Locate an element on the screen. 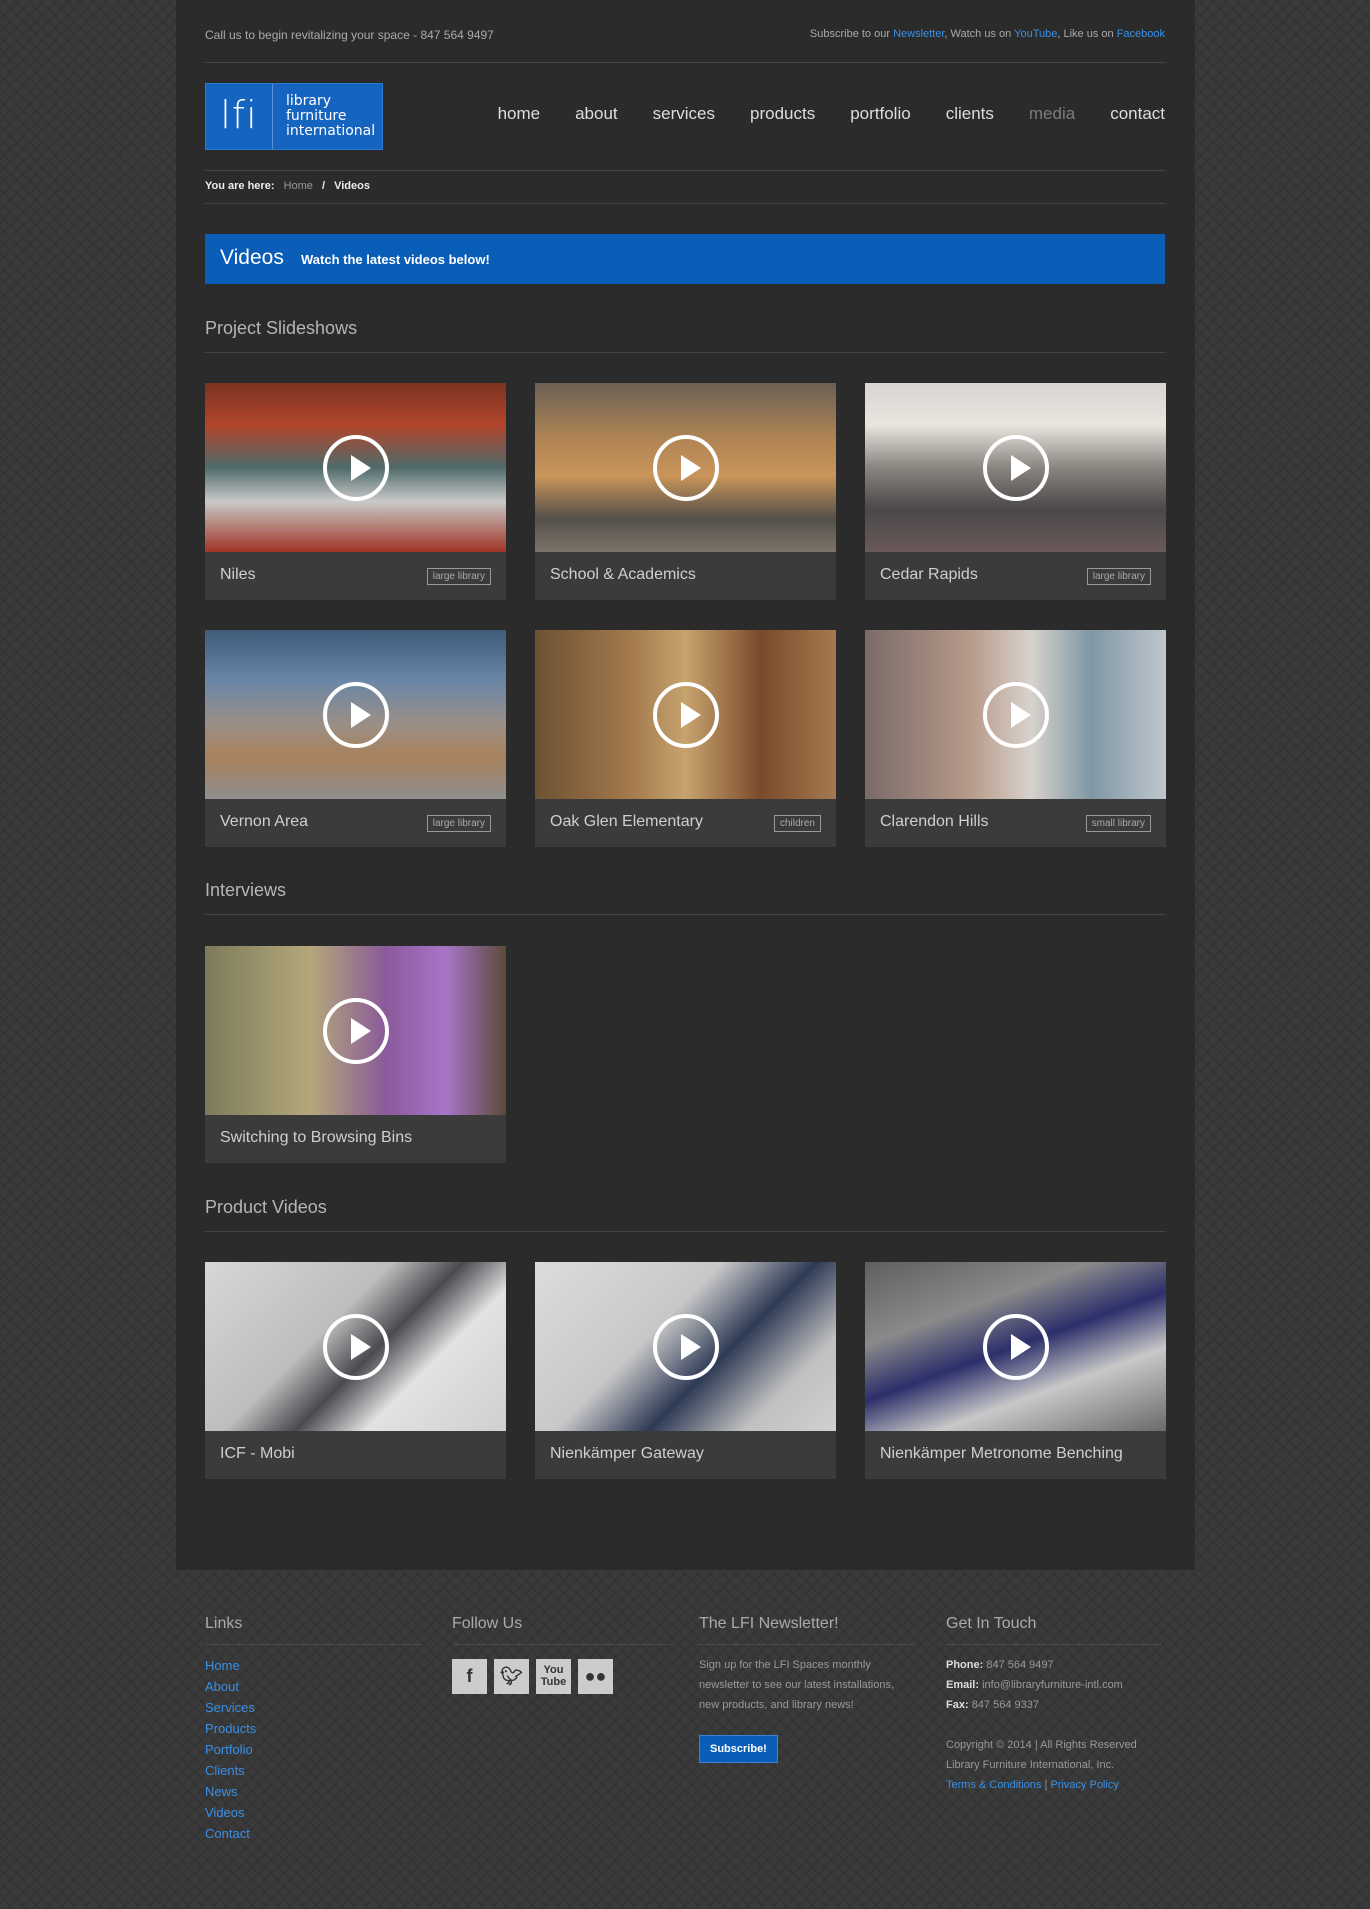 Image resolution: width=1370 pixels, height=1909 pixels. footer-link-contact: Contact is located at coordinates (313, 1833).